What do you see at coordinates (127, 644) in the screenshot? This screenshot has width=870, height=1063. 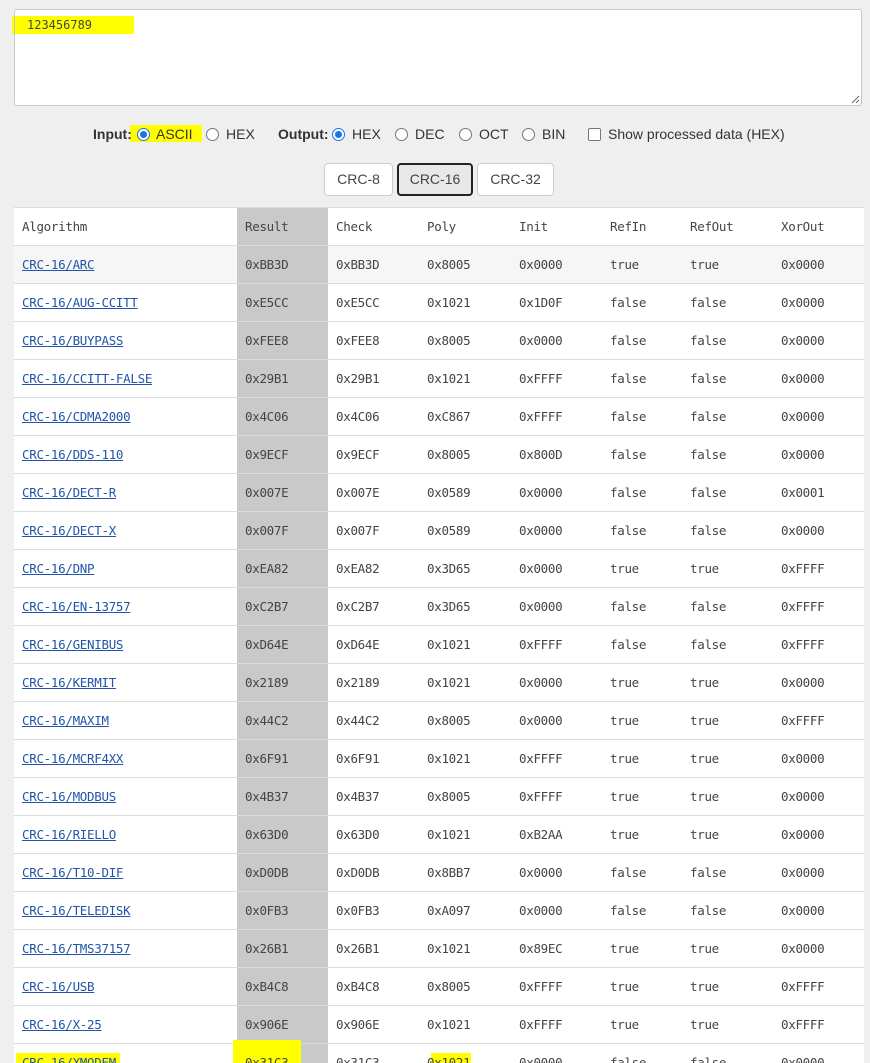 I see `algorithm-cell: CRC-16/GENIBUS` at bounding box center [127, 644].